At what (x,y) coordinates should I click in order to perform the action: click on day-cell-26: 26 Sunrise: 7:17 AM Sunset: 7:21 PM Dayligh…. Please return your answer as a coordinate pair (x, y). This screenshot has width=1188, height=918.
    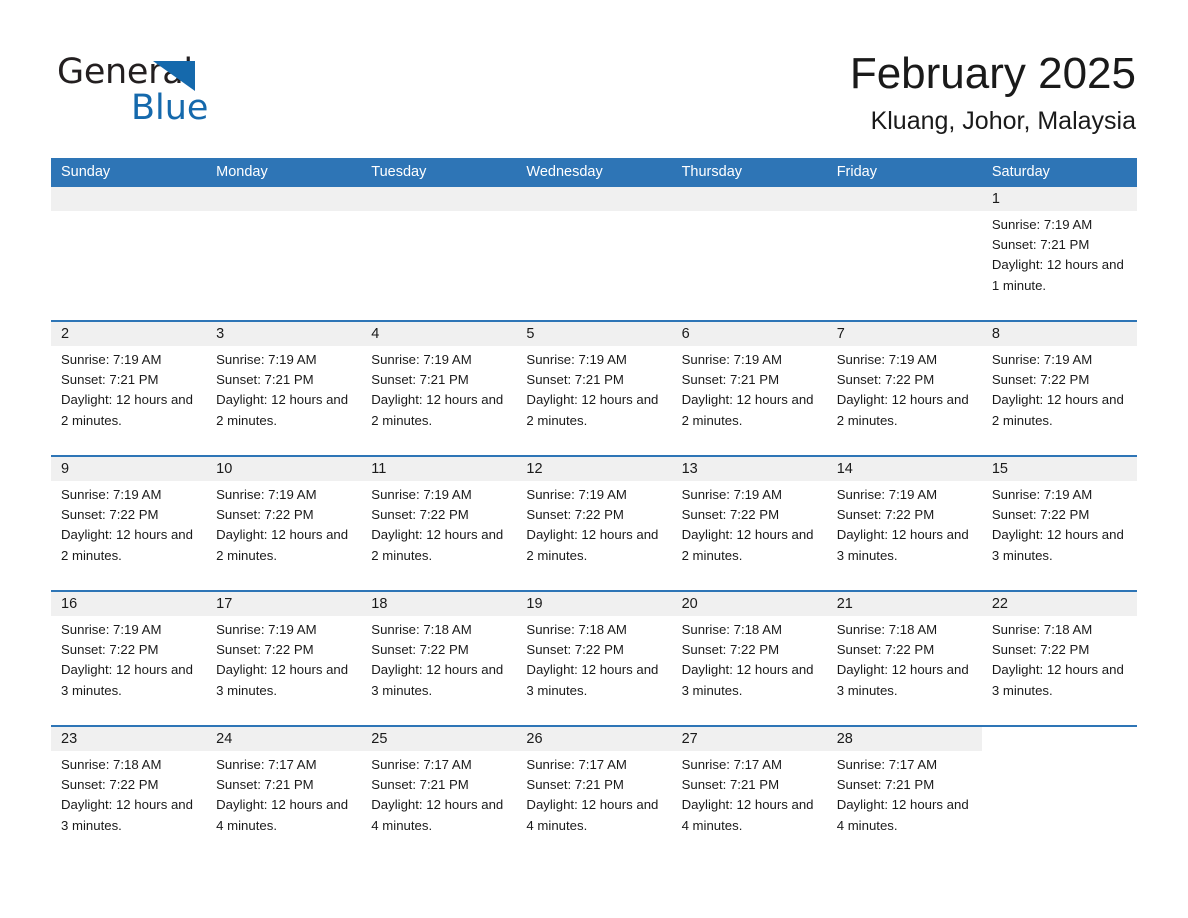
    Looking at the image, I should click on (594, 793).